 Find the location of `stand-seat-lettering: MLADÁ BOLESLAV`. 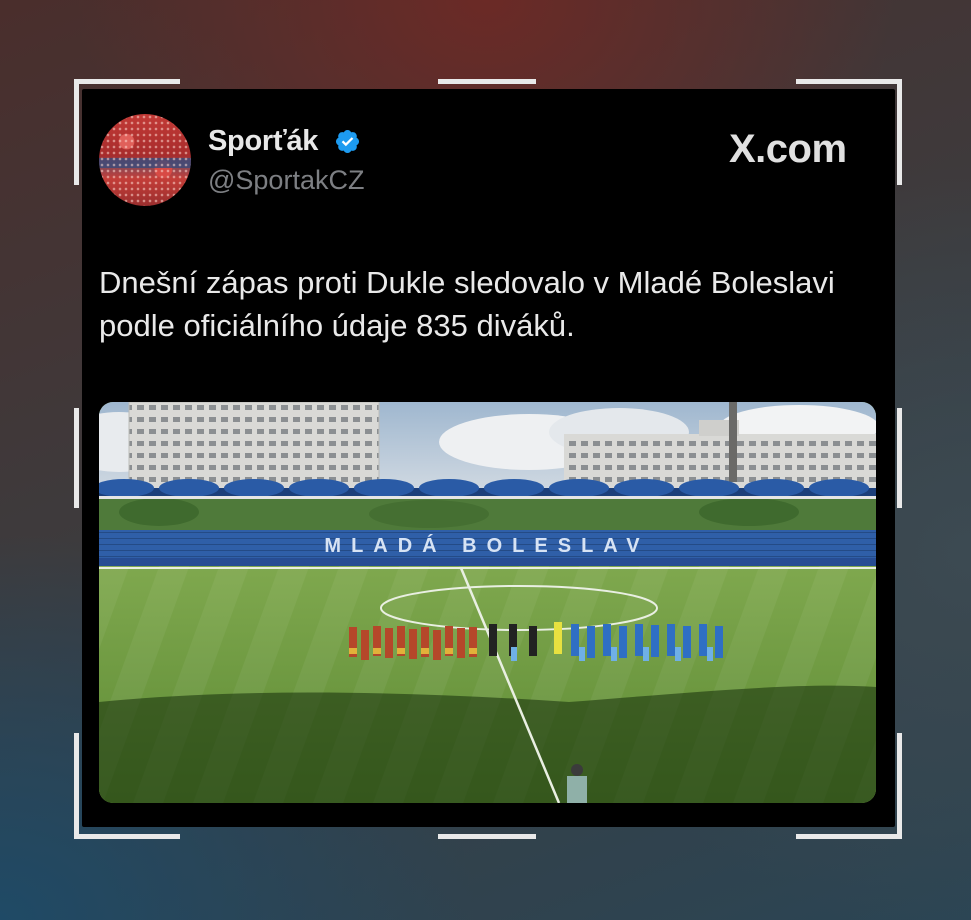

stand-seat-lettering: MLADÁ BOLESLAV is located at coordinates (486, 545).